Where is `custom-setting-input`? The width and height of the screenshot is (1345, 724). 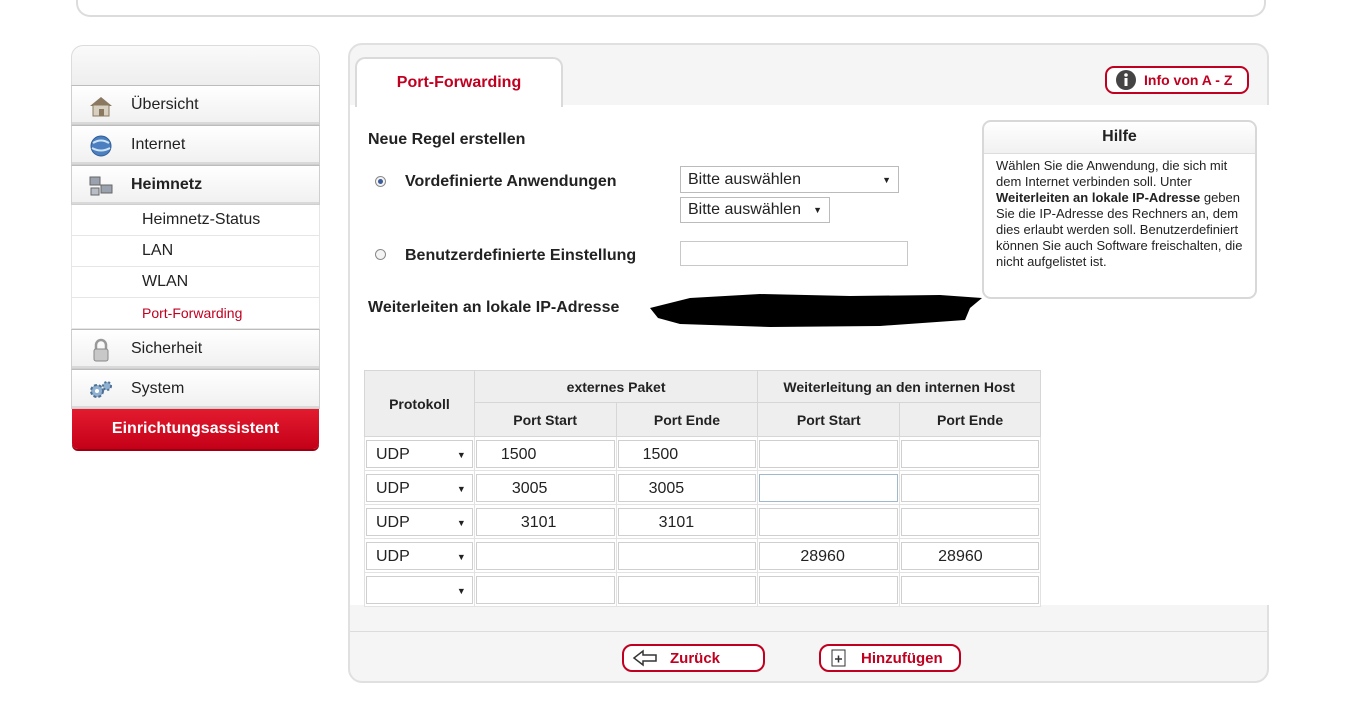
custom-setting-input is located at coordinates (794, 253).